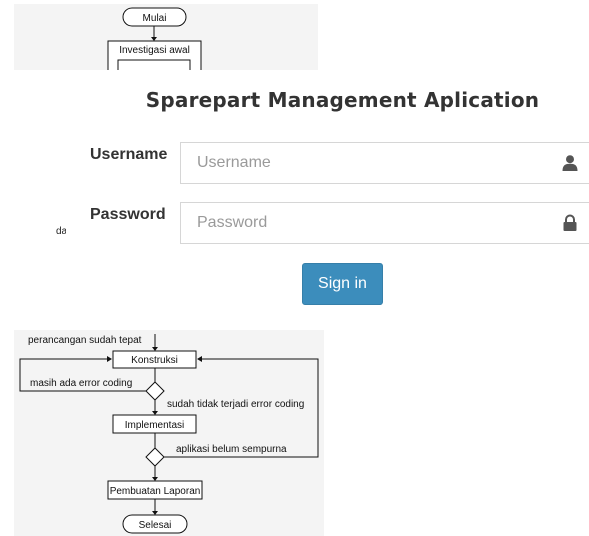 The height and width of the screenshot is (536, 589). What do you see at coordinates (155, 491) in the screenshot?
I see `report-label: Pembuatan Laporan` at bounding box center [155, 491].